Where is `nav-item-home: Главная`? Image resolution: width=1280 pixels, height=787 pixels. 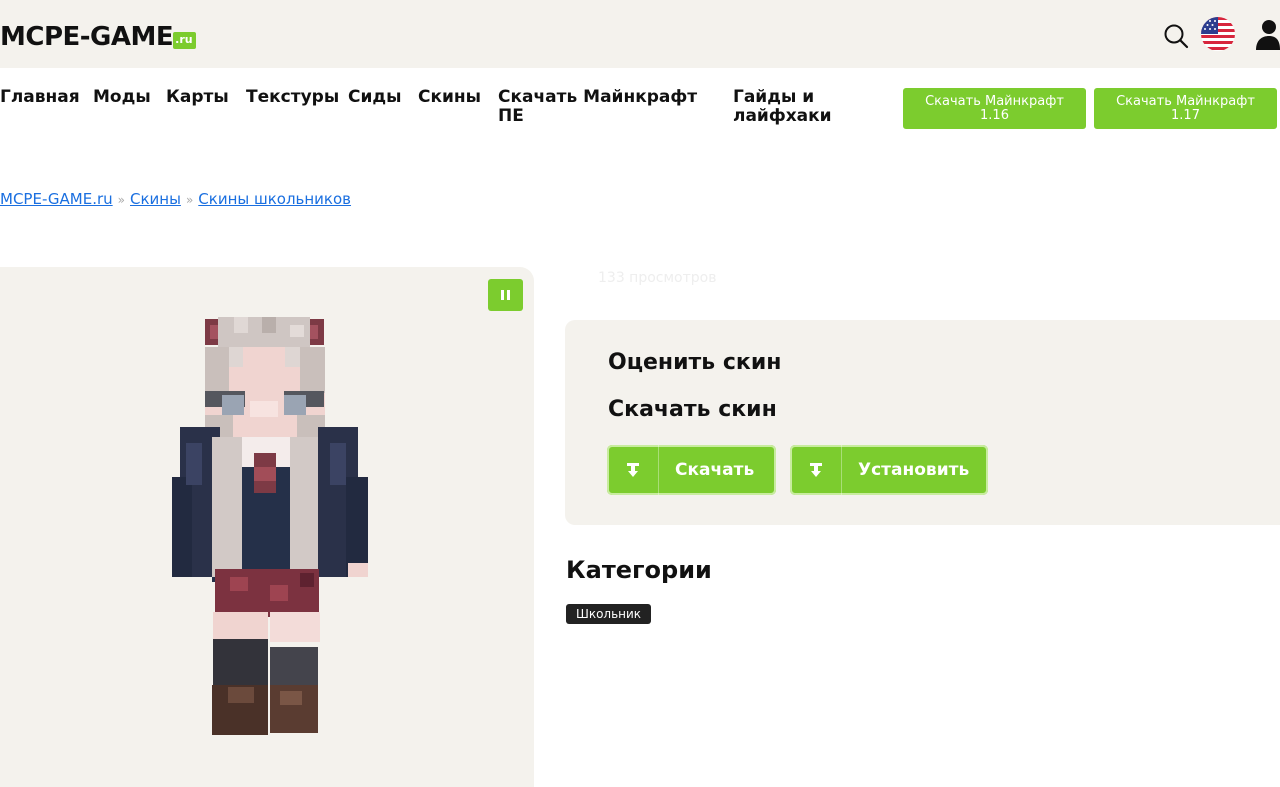
nav-item-home: Главная is located at coordinates (40, 97).